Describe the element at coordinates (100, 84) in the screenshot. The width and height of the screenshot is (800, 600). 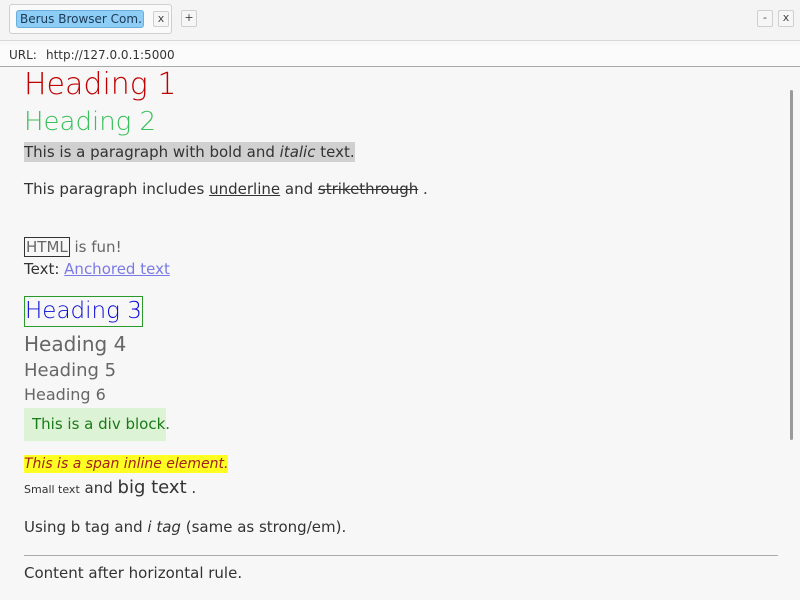
I see `heading-1: Heading 1` at that location.